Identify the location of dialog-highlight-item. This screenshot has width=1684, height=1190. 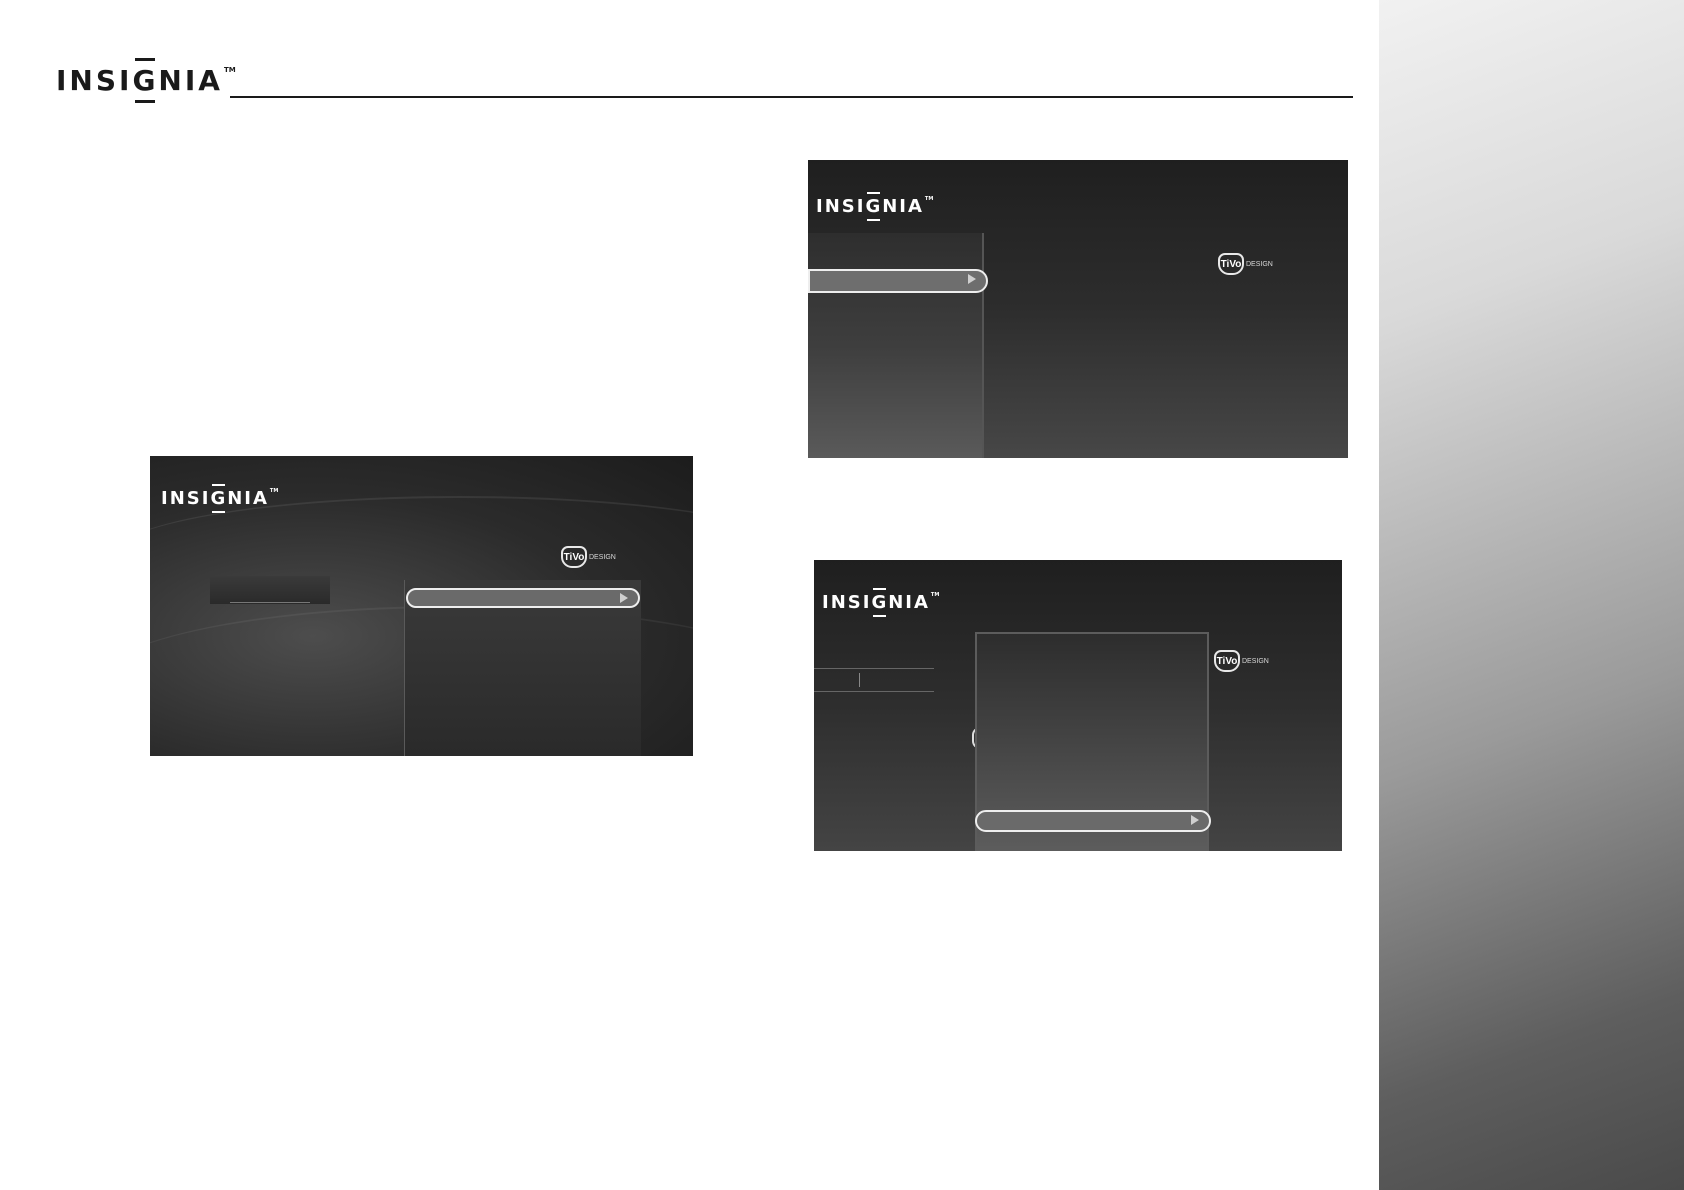
(1093, 821).